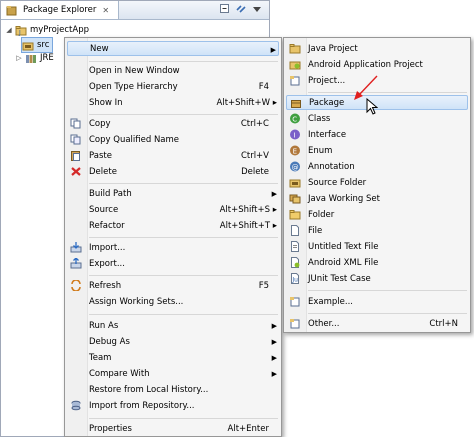 Image resolution: width=474 pixels, height=437 pixels. I want to click on other-wizard-icon, so click(295, 323).